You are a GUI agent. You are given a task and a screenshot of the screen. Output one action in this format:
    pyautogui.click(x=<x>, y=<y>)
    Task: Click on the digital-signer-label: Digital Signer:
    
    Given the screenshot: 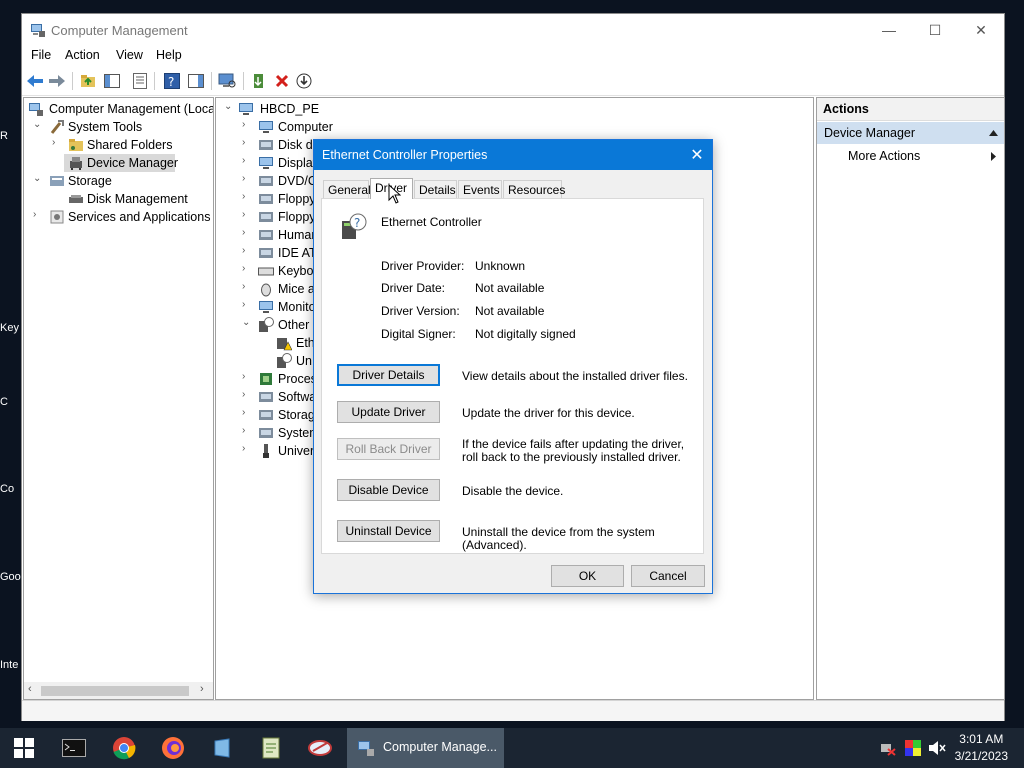 What is the action you would take?
    pyautogui.click(x=418, y=334)
    